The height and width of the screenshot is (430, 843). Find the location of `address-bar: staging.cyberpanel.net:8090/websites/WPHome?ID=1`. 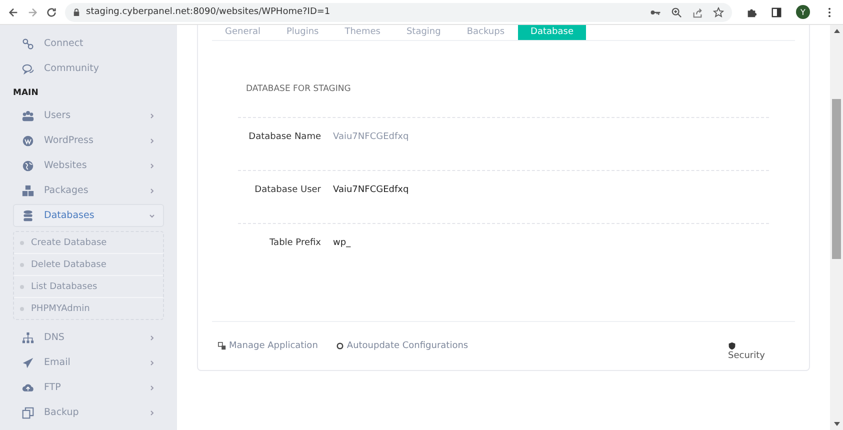

address-bar: staging.cyberpanel.net:8090/websites/WPHome?ID=1 is located at coordinates (398, 12).